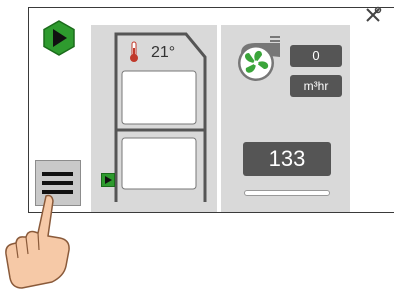  What do you see at coordinates (57, 174) in the screenshot?
I see `hamburger-menu-icon` at bounding box center [57, 174].